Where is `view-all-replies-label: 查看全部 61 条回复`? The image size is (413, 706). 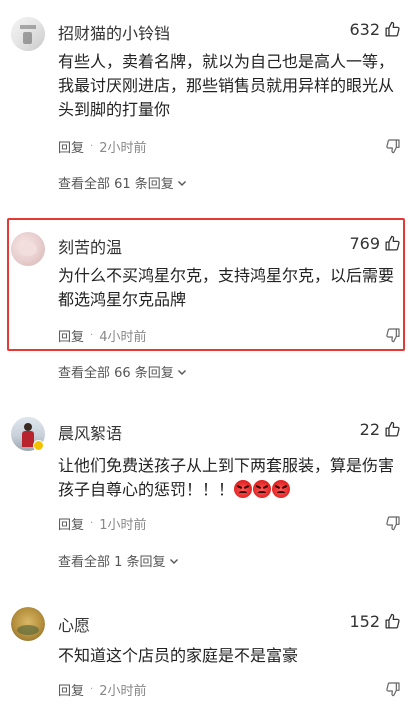
view-all-replies-label: 查看全部 61 条回复 is located at coordinates (116, 184).